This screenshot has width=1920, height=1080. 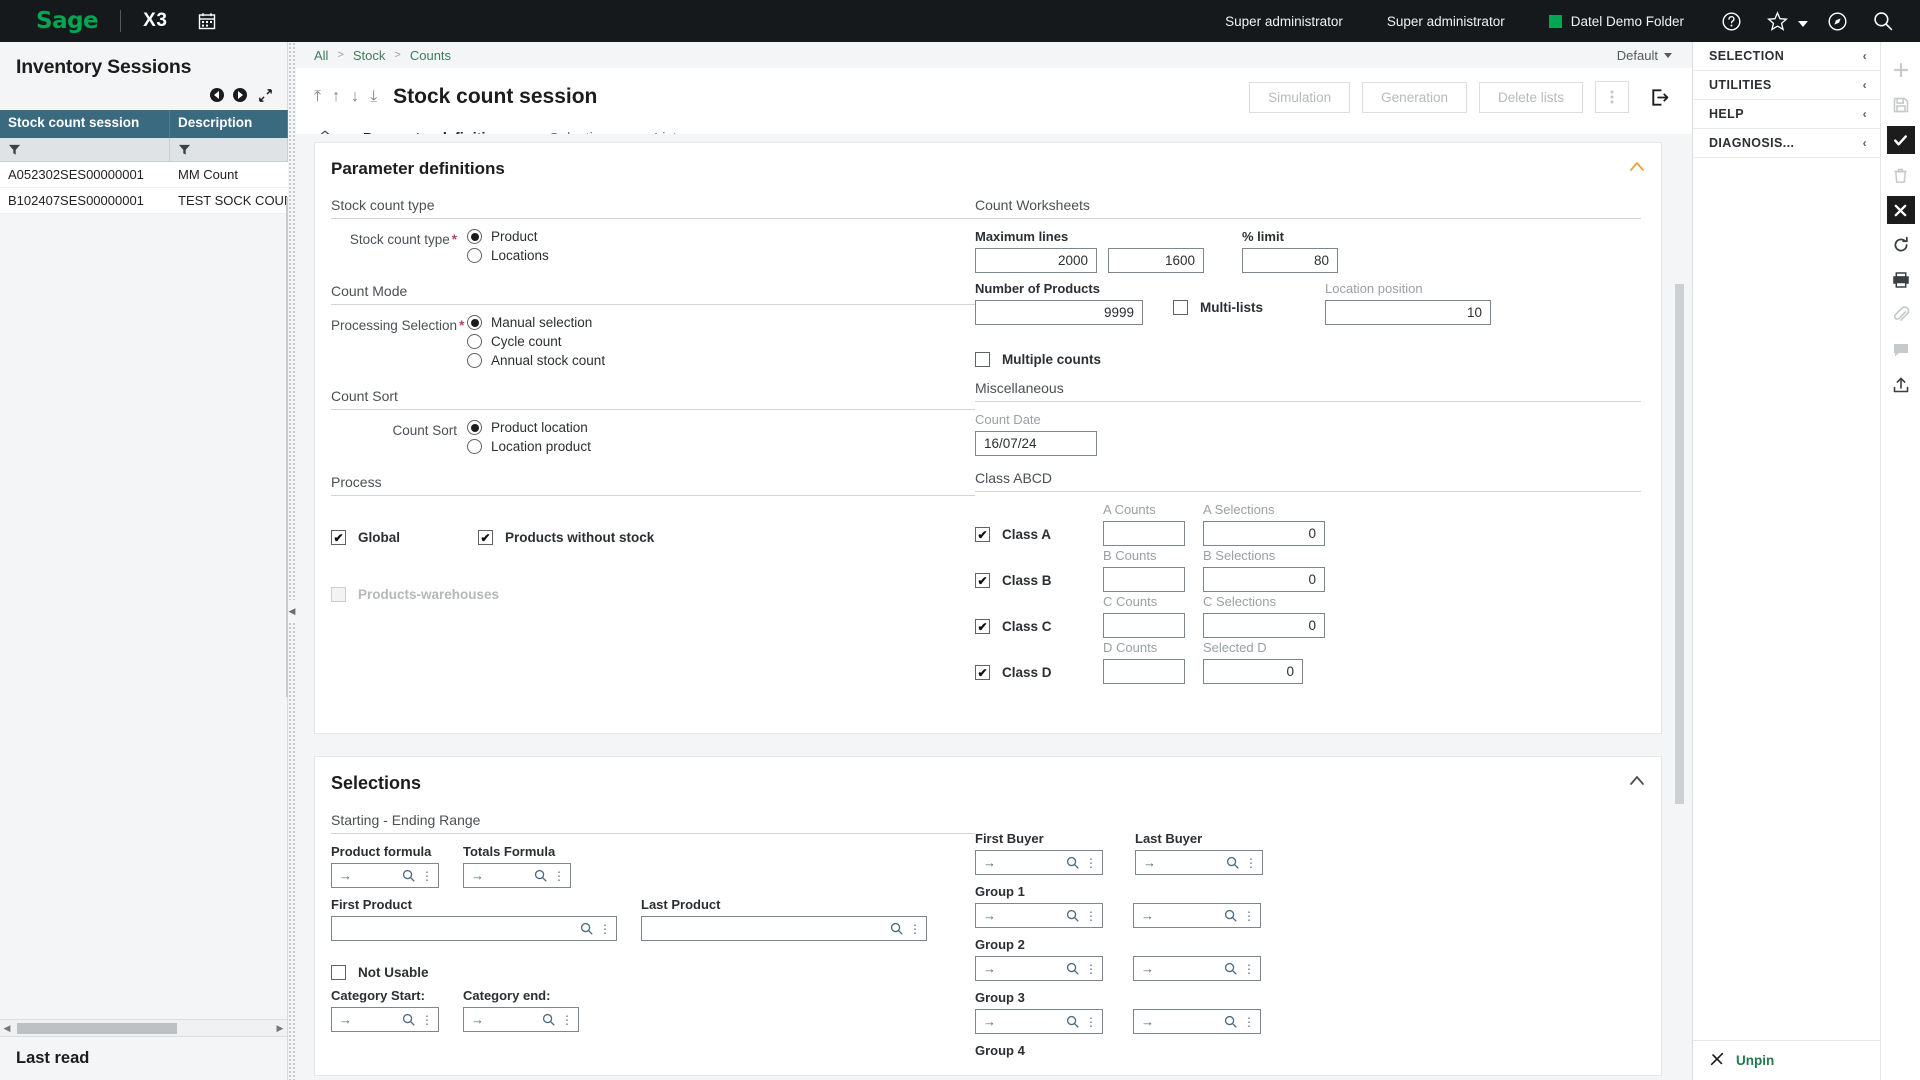 I want to click on product-name-x3: X3, so click(x=155, y=21).